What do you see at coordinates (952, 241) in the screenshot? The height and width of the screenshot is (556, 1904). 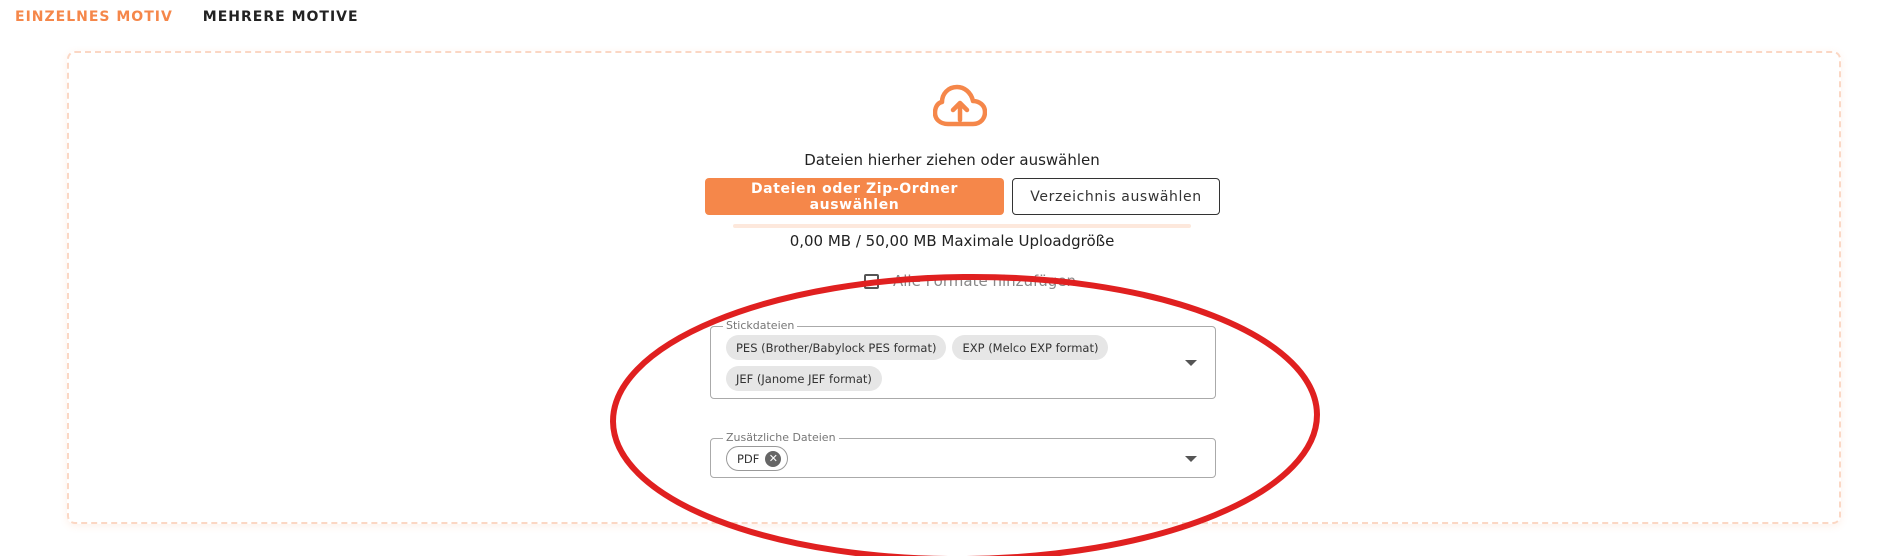 I see `upload-size-text: 0,00 MB / 50,00 MB Maximale Uploadgröße` at bounding box center [952, 241].